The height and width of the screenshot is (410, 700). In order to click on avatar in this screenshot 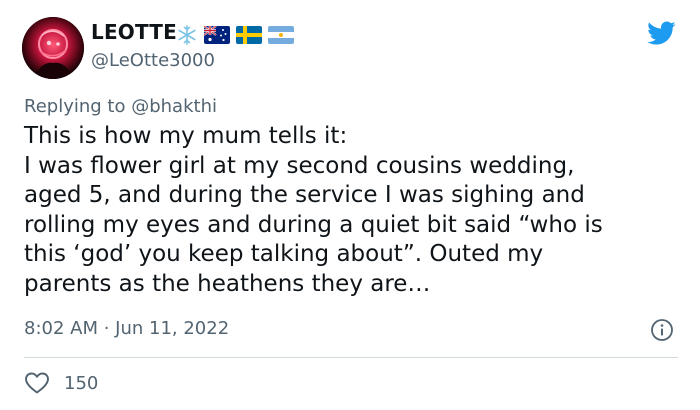, I will do `click(53, 48)`.